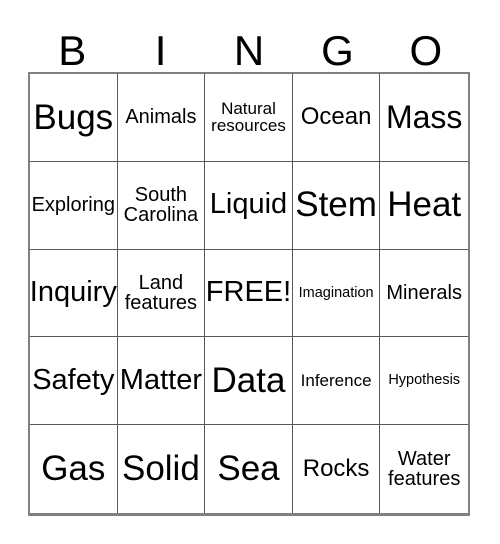 The width and height of the screenshot is (500, 544). I want to click on bingo-cell-label: Animals, so click(161, 117).